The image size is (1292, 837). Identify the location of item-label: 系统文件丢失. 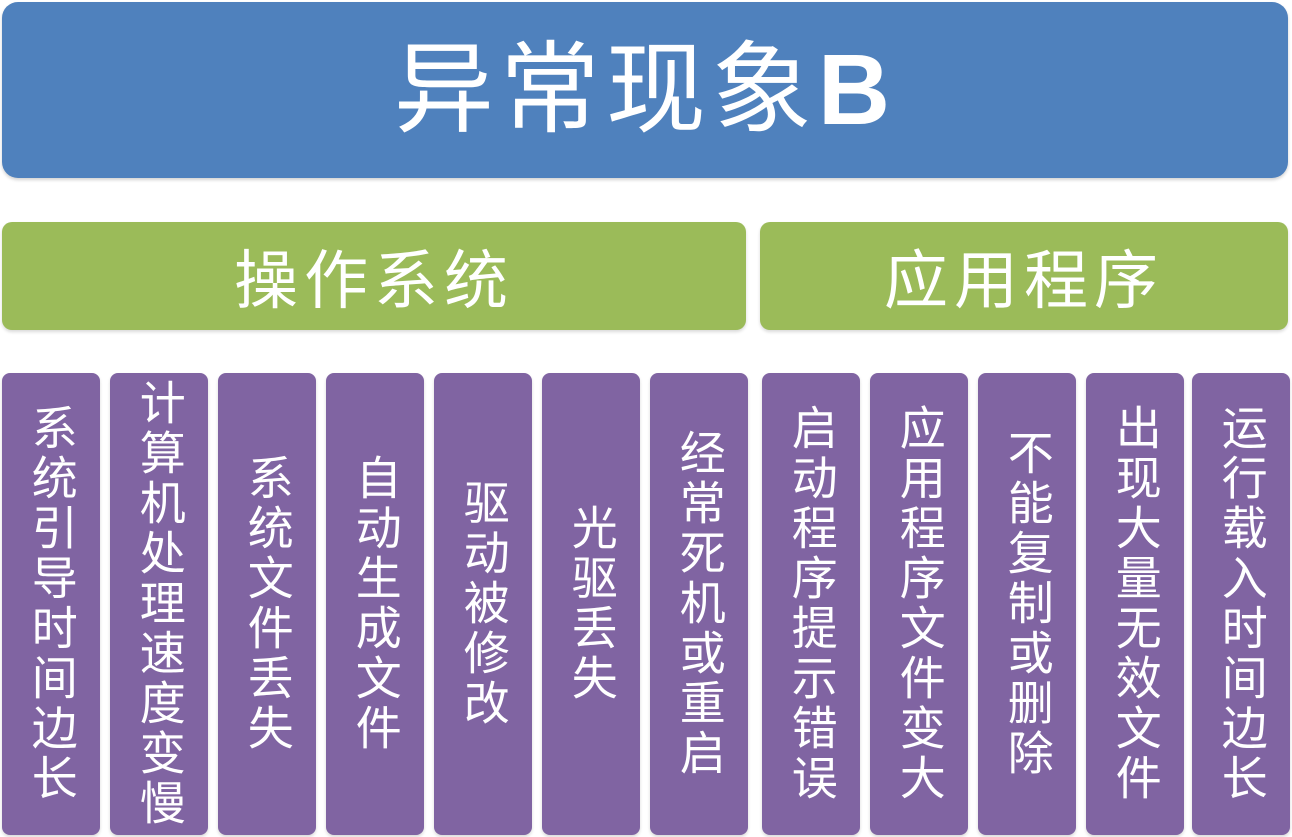
(267, 604).